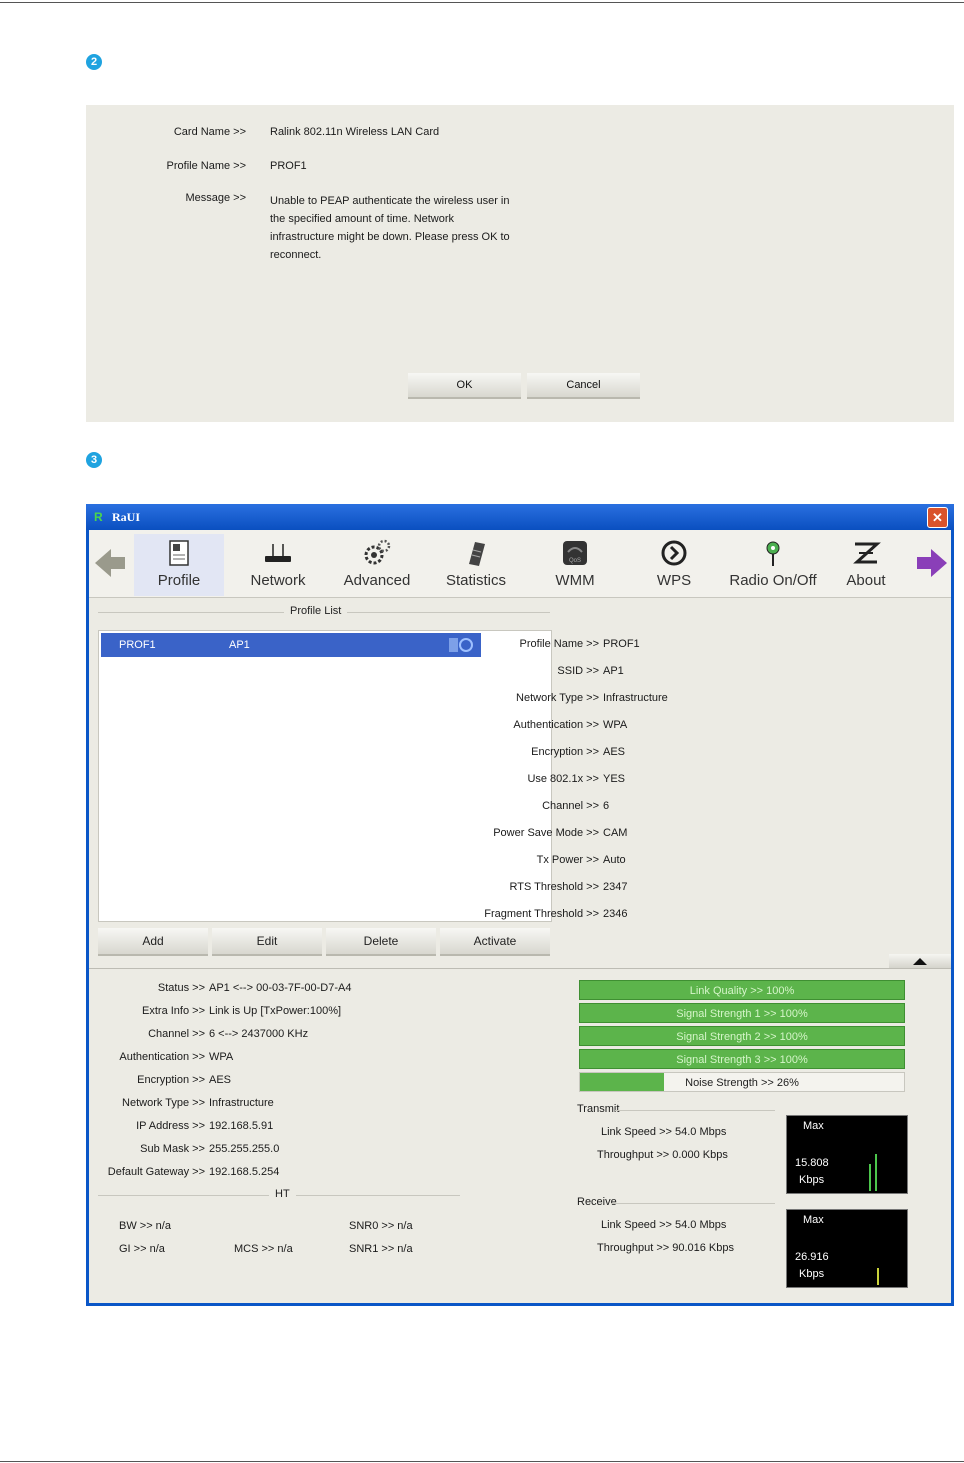 The width and height of the screenshot is (964, 1463). Describe the element at coordinates (695, 1110) in the screenshot. I see `transmit-rule` at that location.